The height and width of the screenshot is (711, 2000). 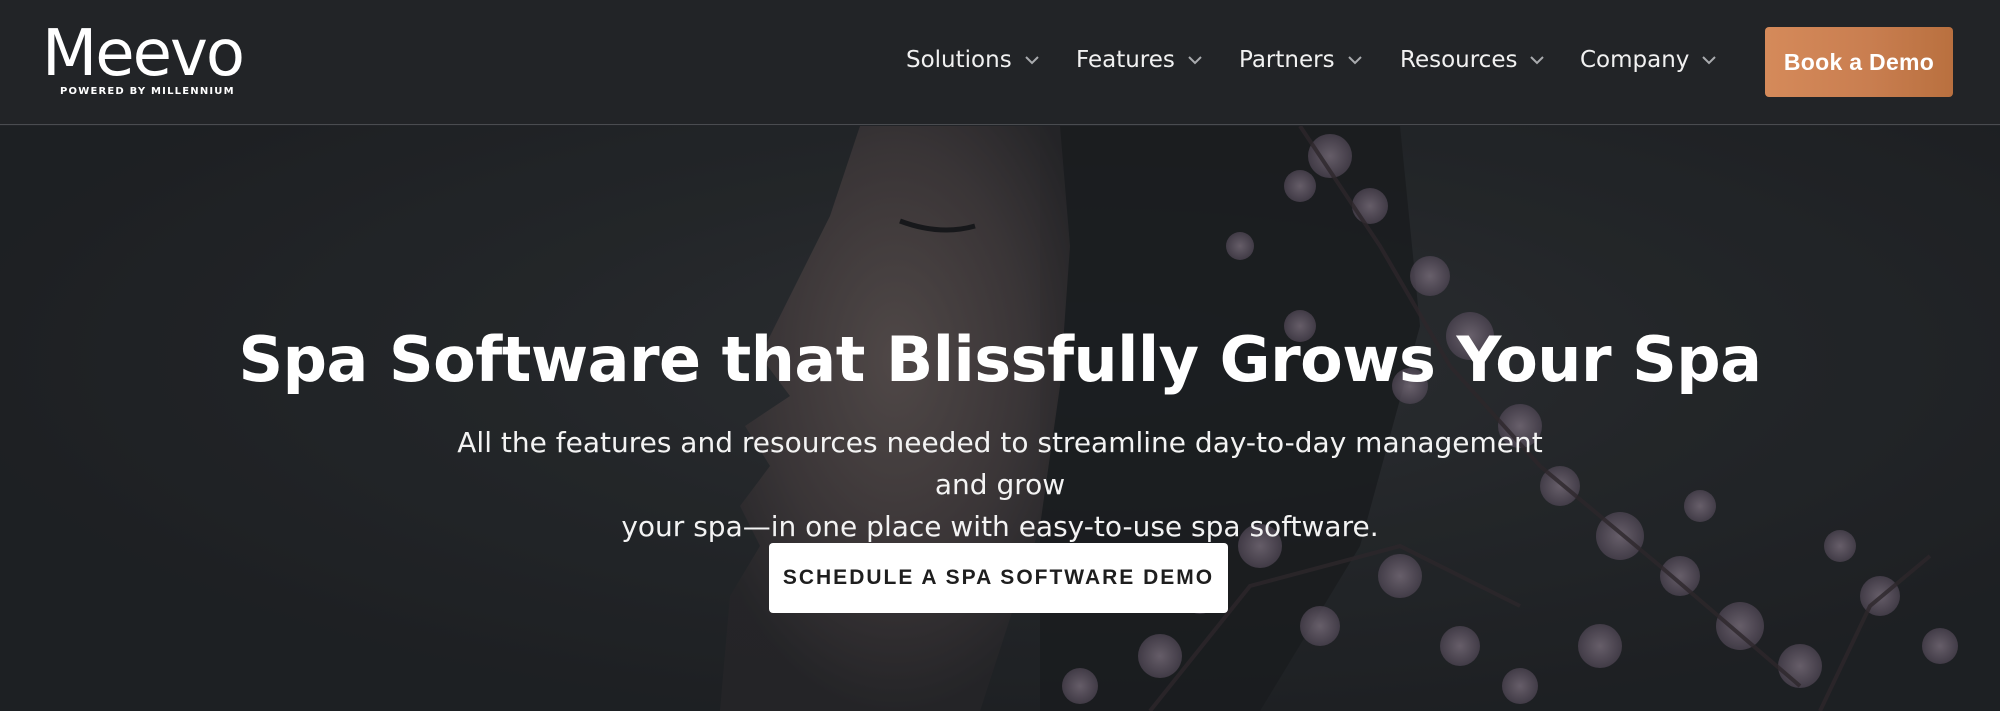 I want to click on nav-item-label: Company, so click(x=1635, y=60).